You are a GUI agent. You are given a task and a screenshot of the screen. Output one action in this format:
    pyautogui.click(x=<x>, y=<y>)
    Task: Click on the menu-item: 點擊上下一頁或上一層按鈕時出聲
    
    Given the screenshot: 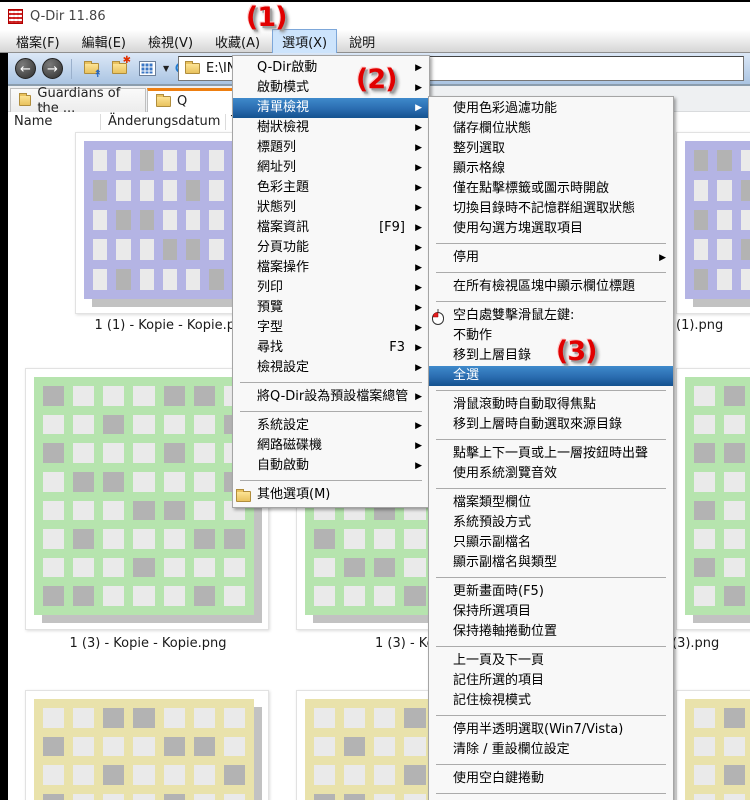 What is the action you would take?
    pyautogui.click(x=551, y=454)
    